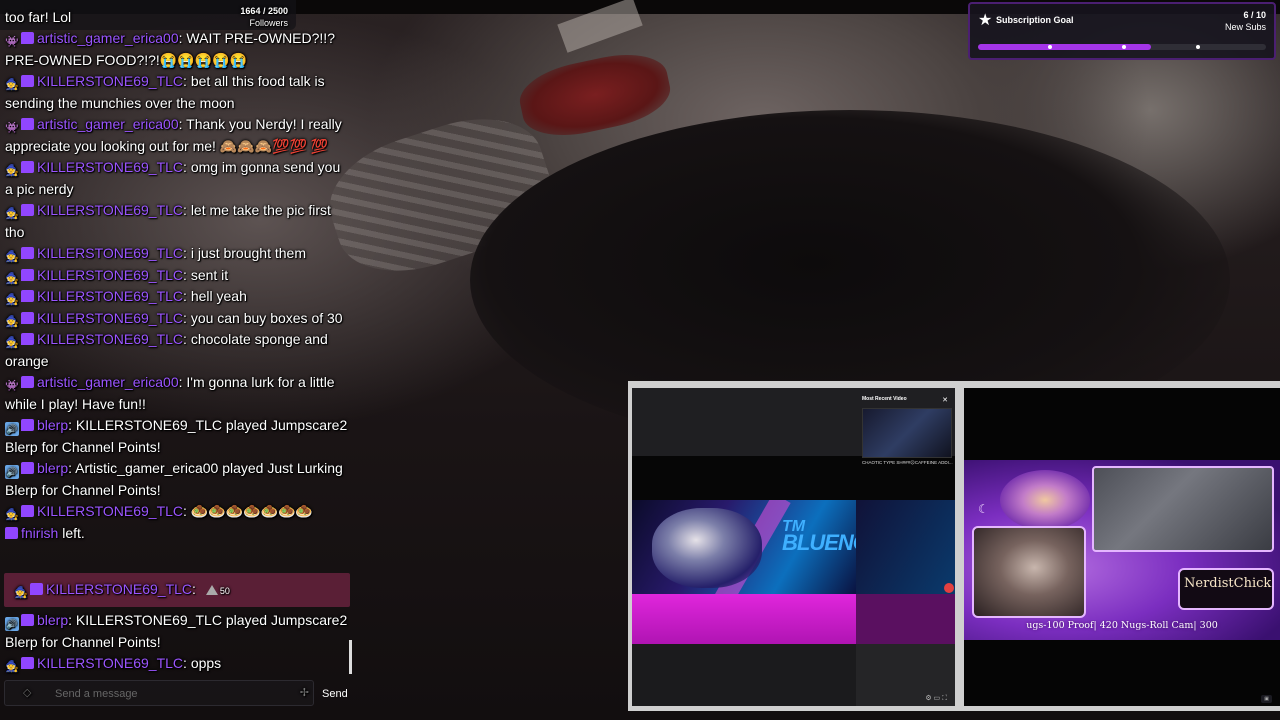  What do you see at coordinates (266, 317) in the screenshot?
I see `chat-text: you can buy boxes of 30` at bounding box center [266, 317].